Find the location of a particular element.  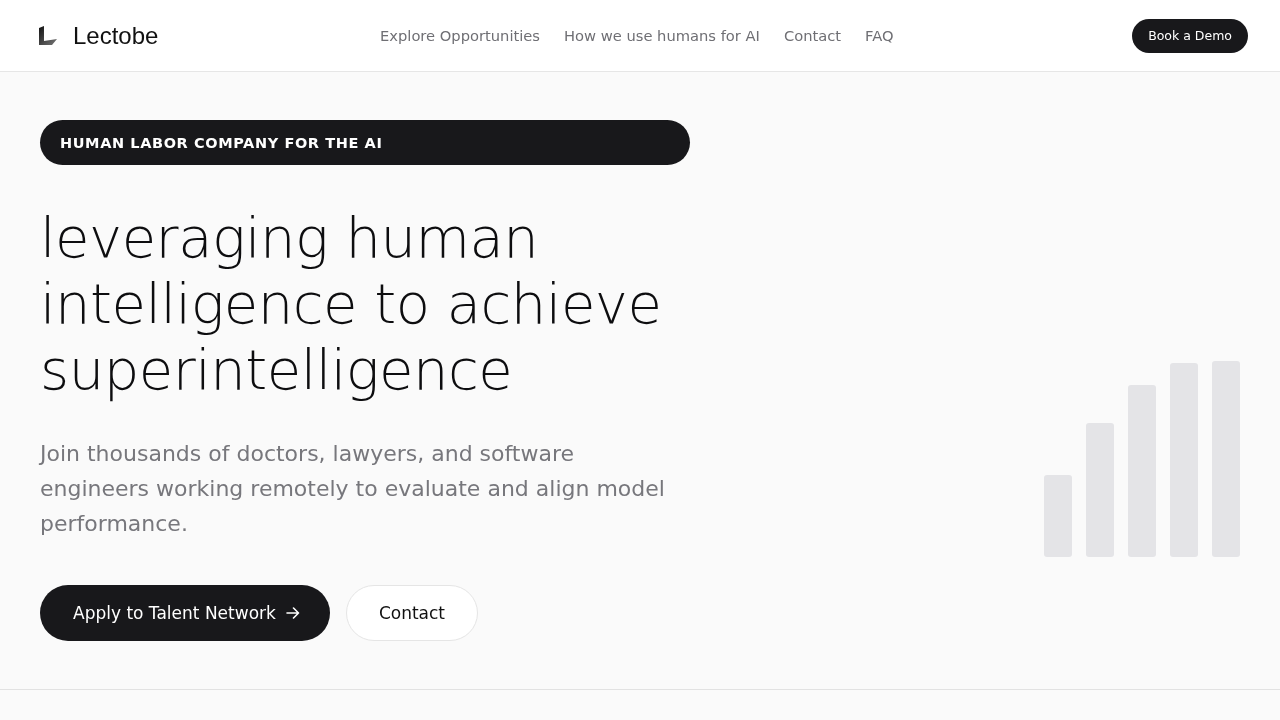

nav-link: Contact is located at coordinates (812, 35).